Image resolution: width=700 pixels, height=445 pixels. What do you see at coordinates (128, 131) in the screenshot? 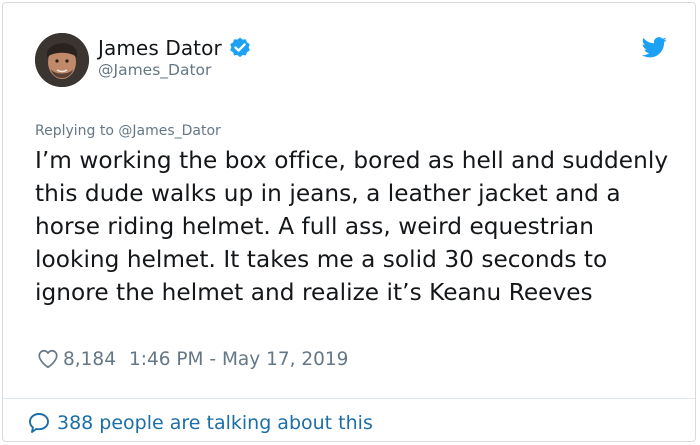
I see `reply-context: Replying to @James_Dator` at bounding box center [128, 131].